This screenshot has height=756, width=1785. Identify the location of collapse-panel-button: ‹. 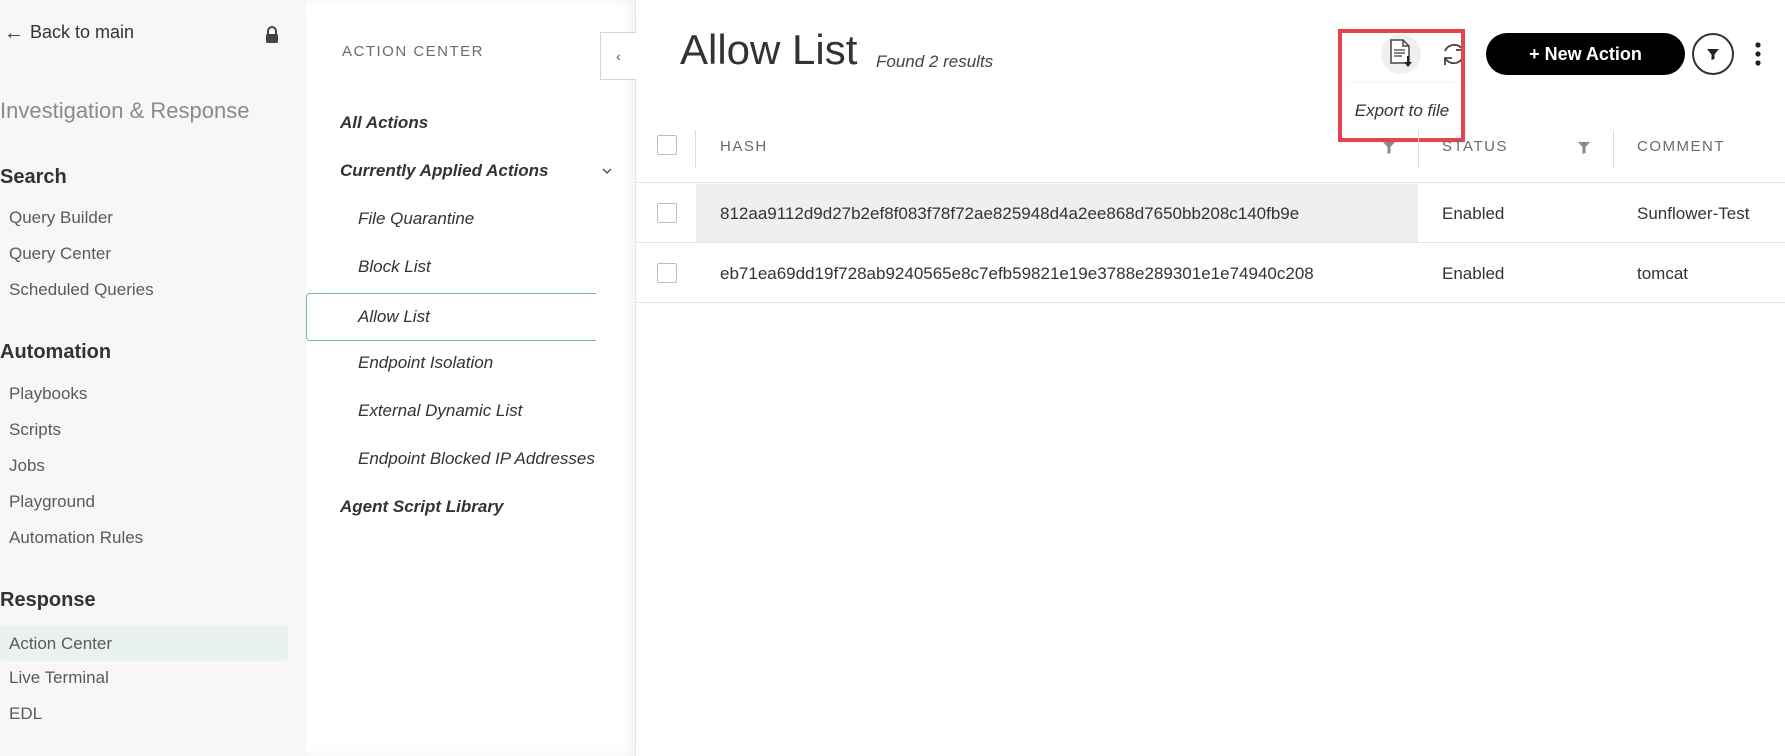
(618, 56).